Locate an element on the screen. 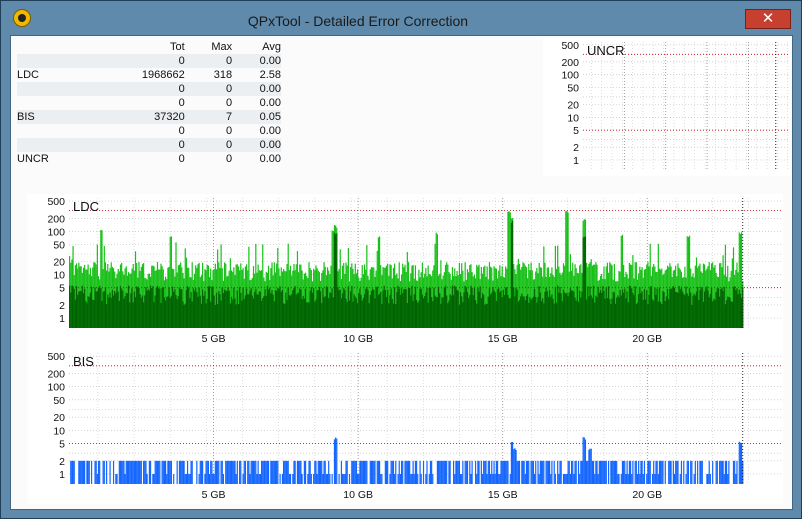 This screenshot has height=519, width=802. y-tick-label: 100 is located at coordinates (56, 388).